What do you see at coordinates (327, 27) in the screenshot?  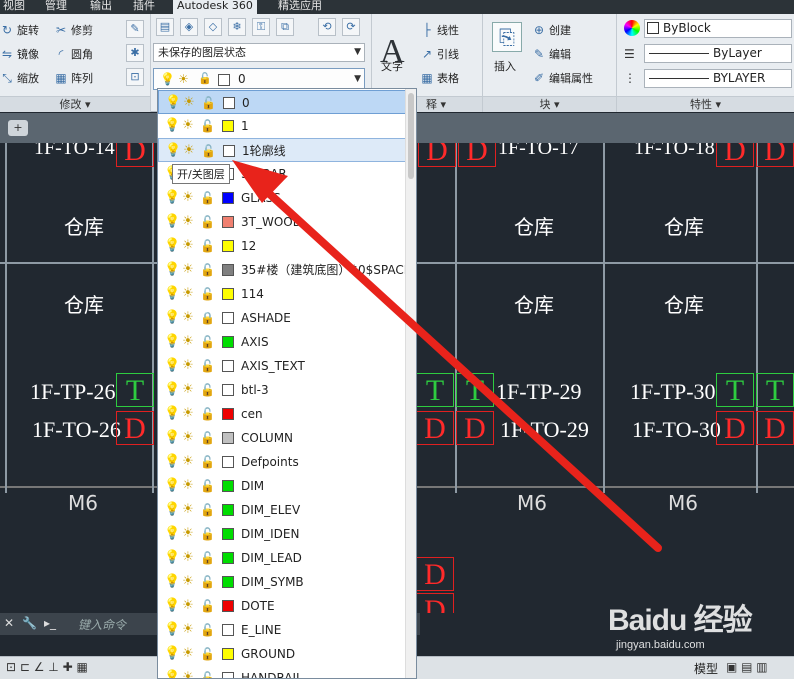 I see `layer-previous-icon: ⟲` at bounding box center [327, 27].